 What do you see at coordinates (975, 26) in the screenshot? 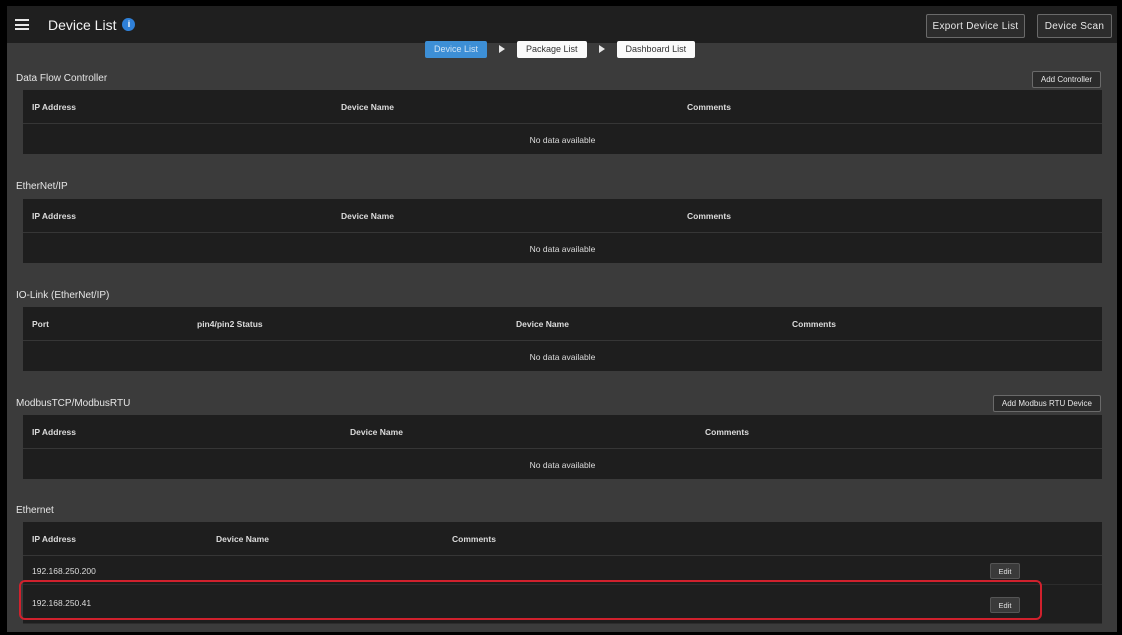
I see `export-device-list-button: Export Device List` at bounding box center [975, 26].